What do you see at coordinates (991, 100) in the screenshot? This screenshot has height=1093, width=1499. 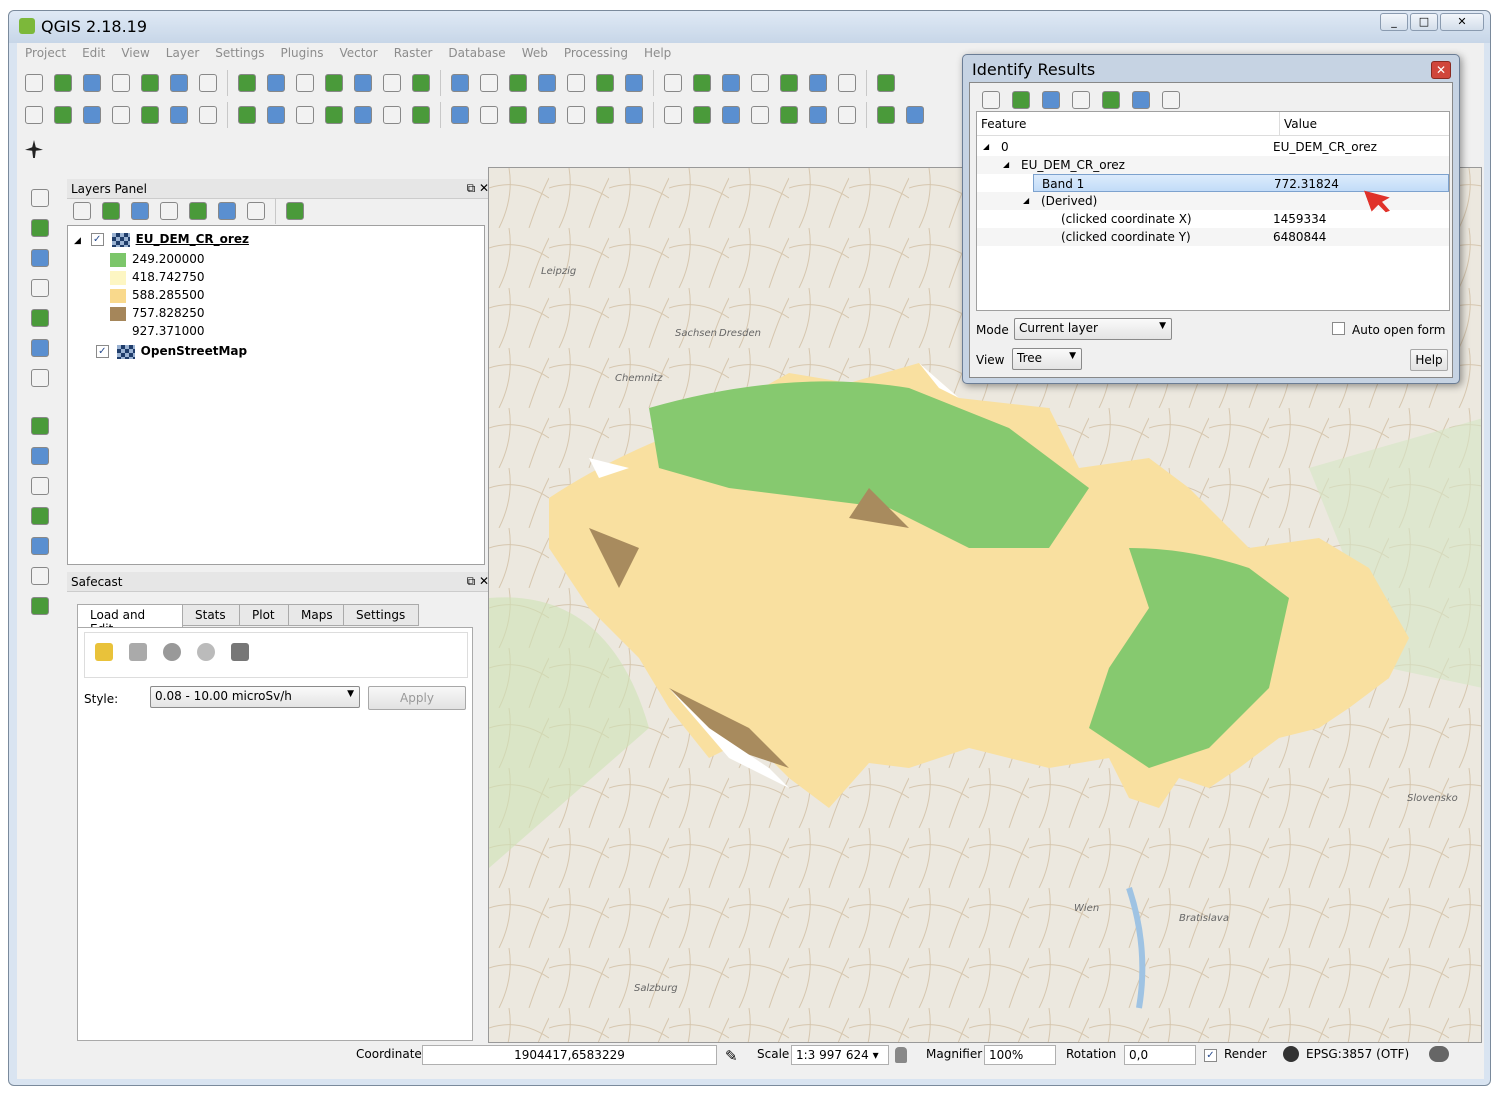 I see `expand-tree-icon` at bounding box center [991, 100].